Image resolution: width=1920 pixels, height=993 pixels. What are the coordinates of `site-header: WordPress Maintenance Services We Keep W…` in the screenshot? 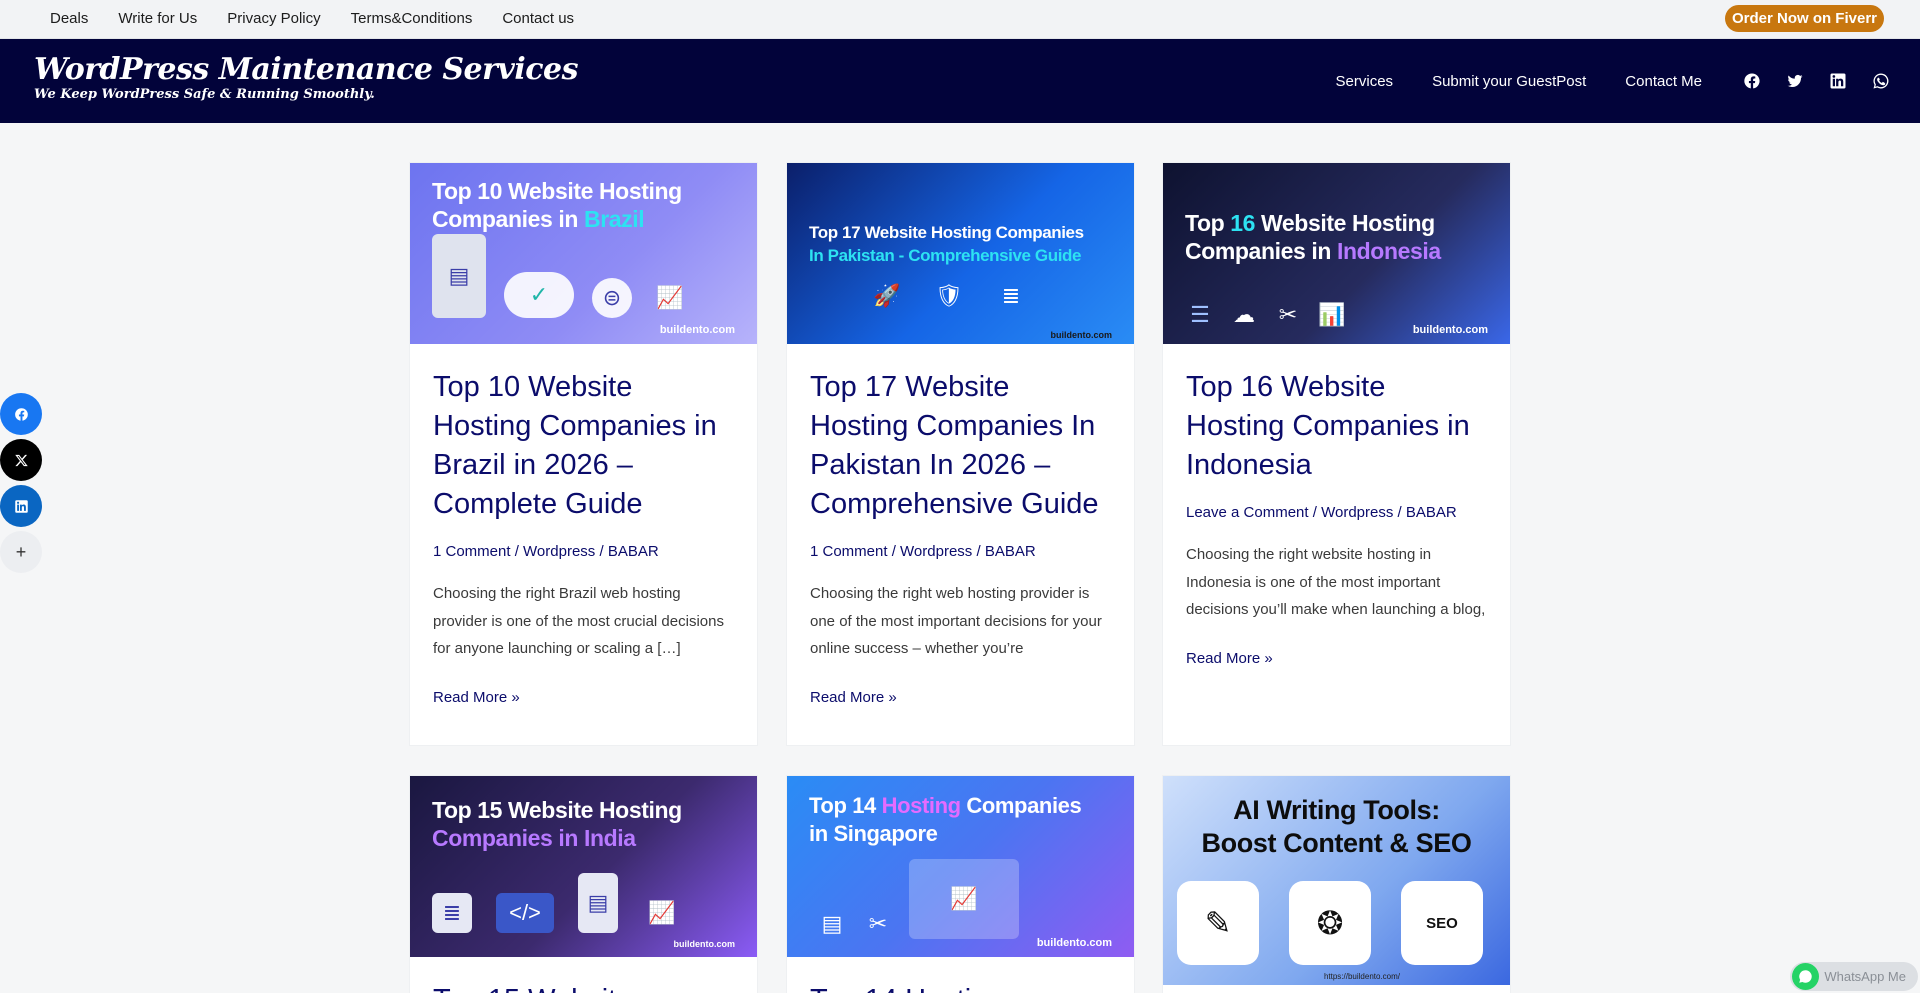 It's located at (960, 81).